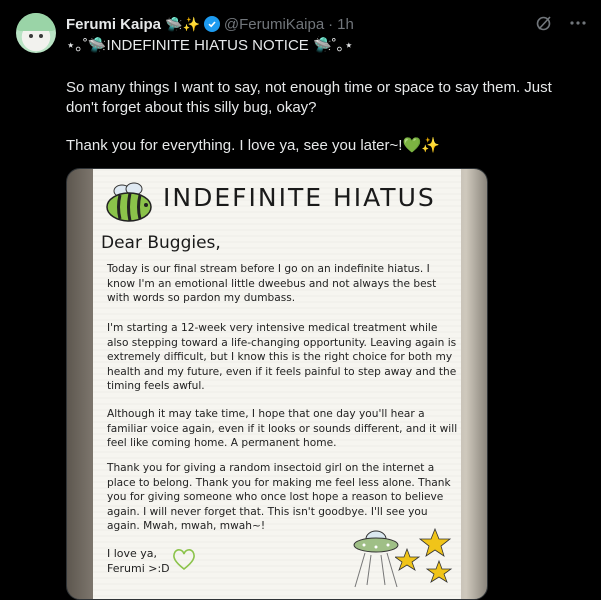 Image resolution: width=601 pixels, height=600 pixels. I want to click on tweet-actions, so click(561, 23).